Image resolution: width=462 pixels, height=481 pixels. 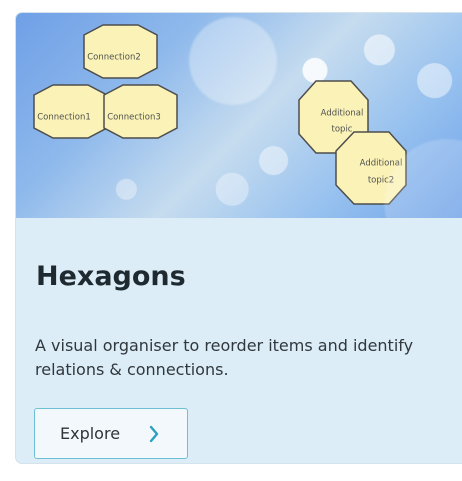 I want to click on connection1-hexagon: Connection1, so click(x=70, y=111).